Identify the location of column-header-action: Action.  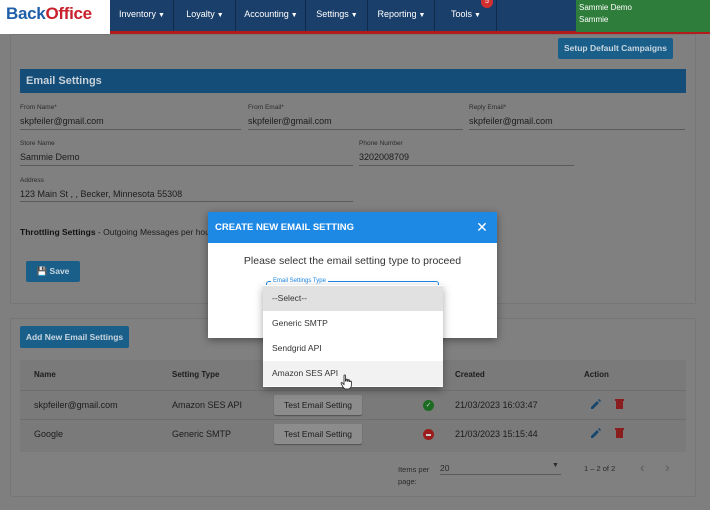
(596, 374).